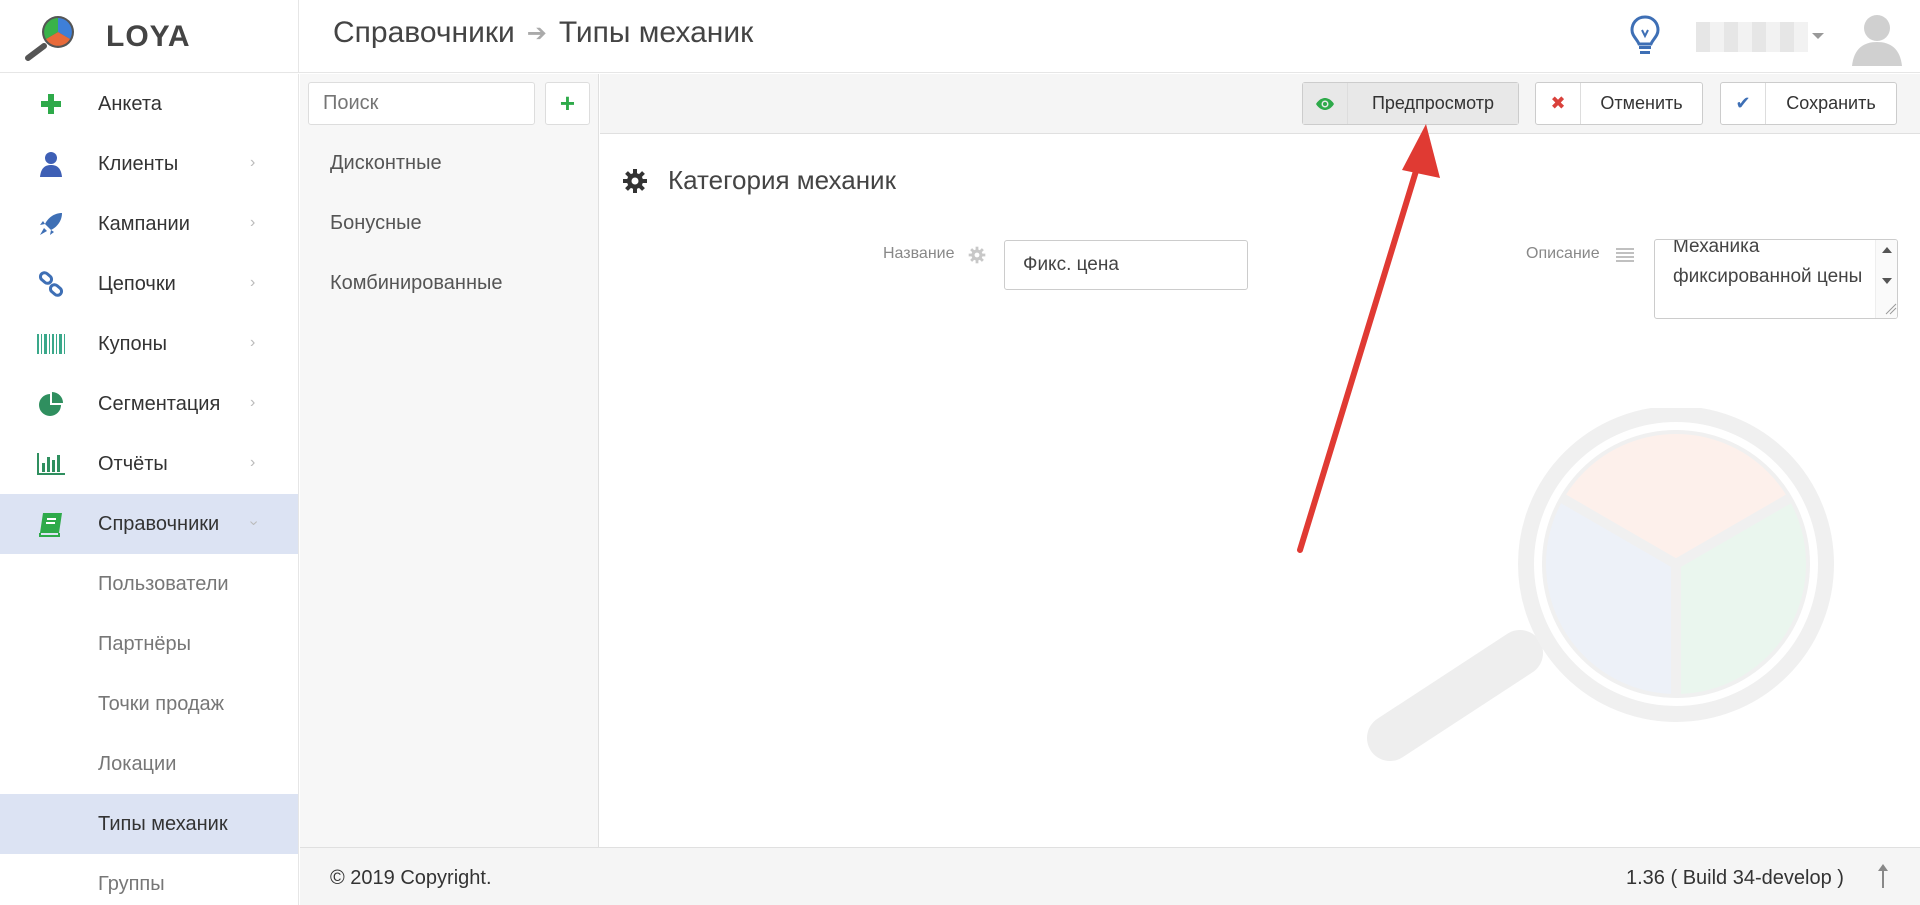  What do you see at coordinates (51, 284) in the screenshot?
I see `chain-icon` at bounding box center [51, 284].